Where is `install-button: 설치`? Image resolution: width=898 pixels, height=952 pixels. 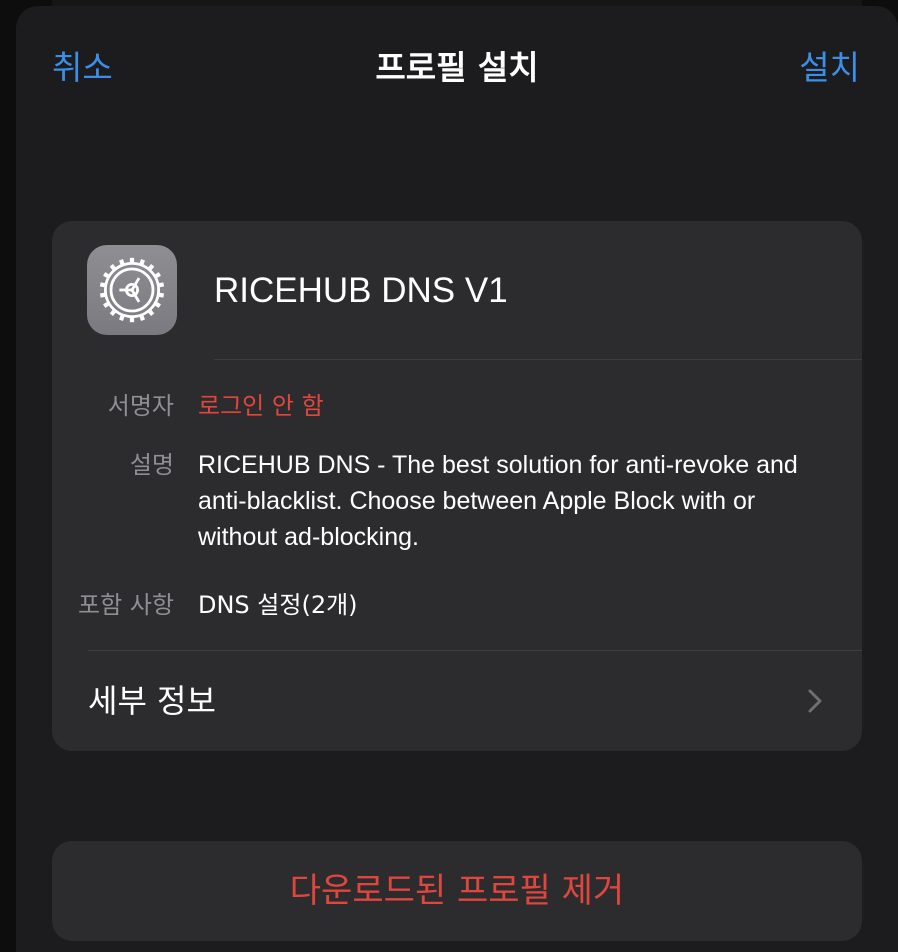 install-button: 설치 is located at coordinates (829, 68).